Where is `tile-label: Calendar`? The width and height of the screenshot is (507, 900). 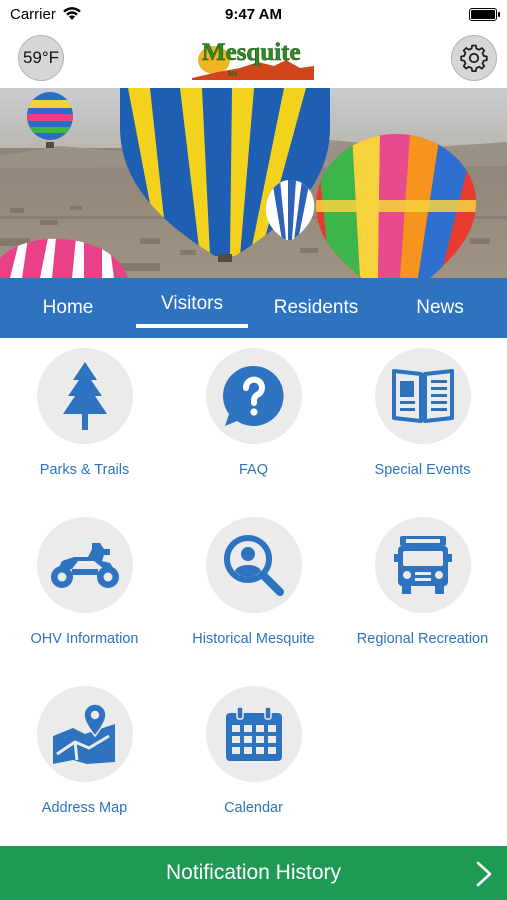
tile-label: Calendar is located at coordinates (253, 808).